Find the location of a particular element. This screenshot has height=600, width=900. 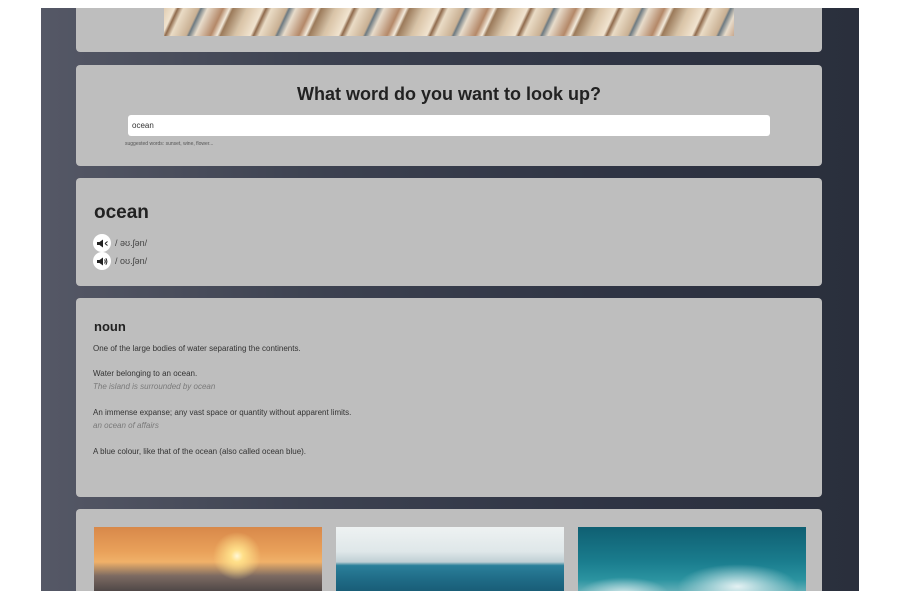

search-title: What word do you want to look up? is located at coordinates (449, 94).